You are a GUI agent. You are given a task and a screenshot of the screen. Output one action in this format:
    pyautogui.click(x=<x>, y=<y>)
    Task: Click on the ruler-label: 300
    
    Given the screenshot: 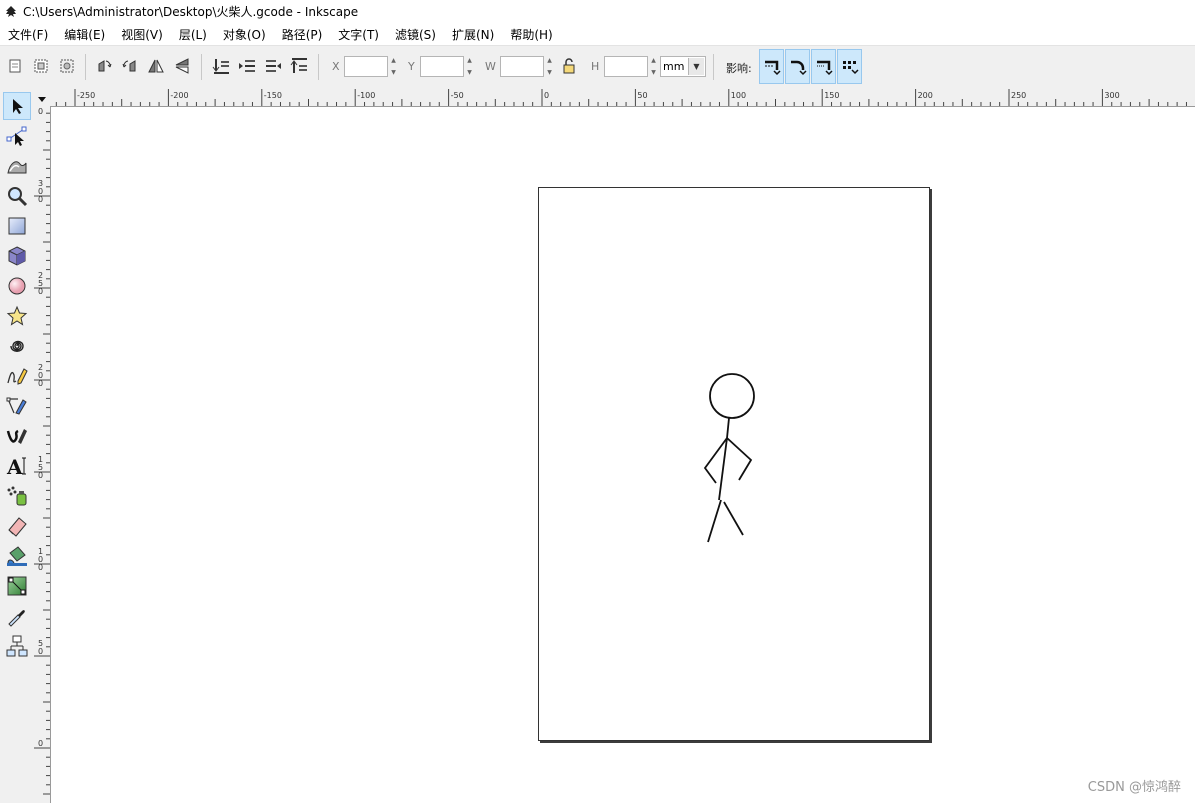 What is the action you would take?
    pyautogui.click(x=1111, y=95)
    